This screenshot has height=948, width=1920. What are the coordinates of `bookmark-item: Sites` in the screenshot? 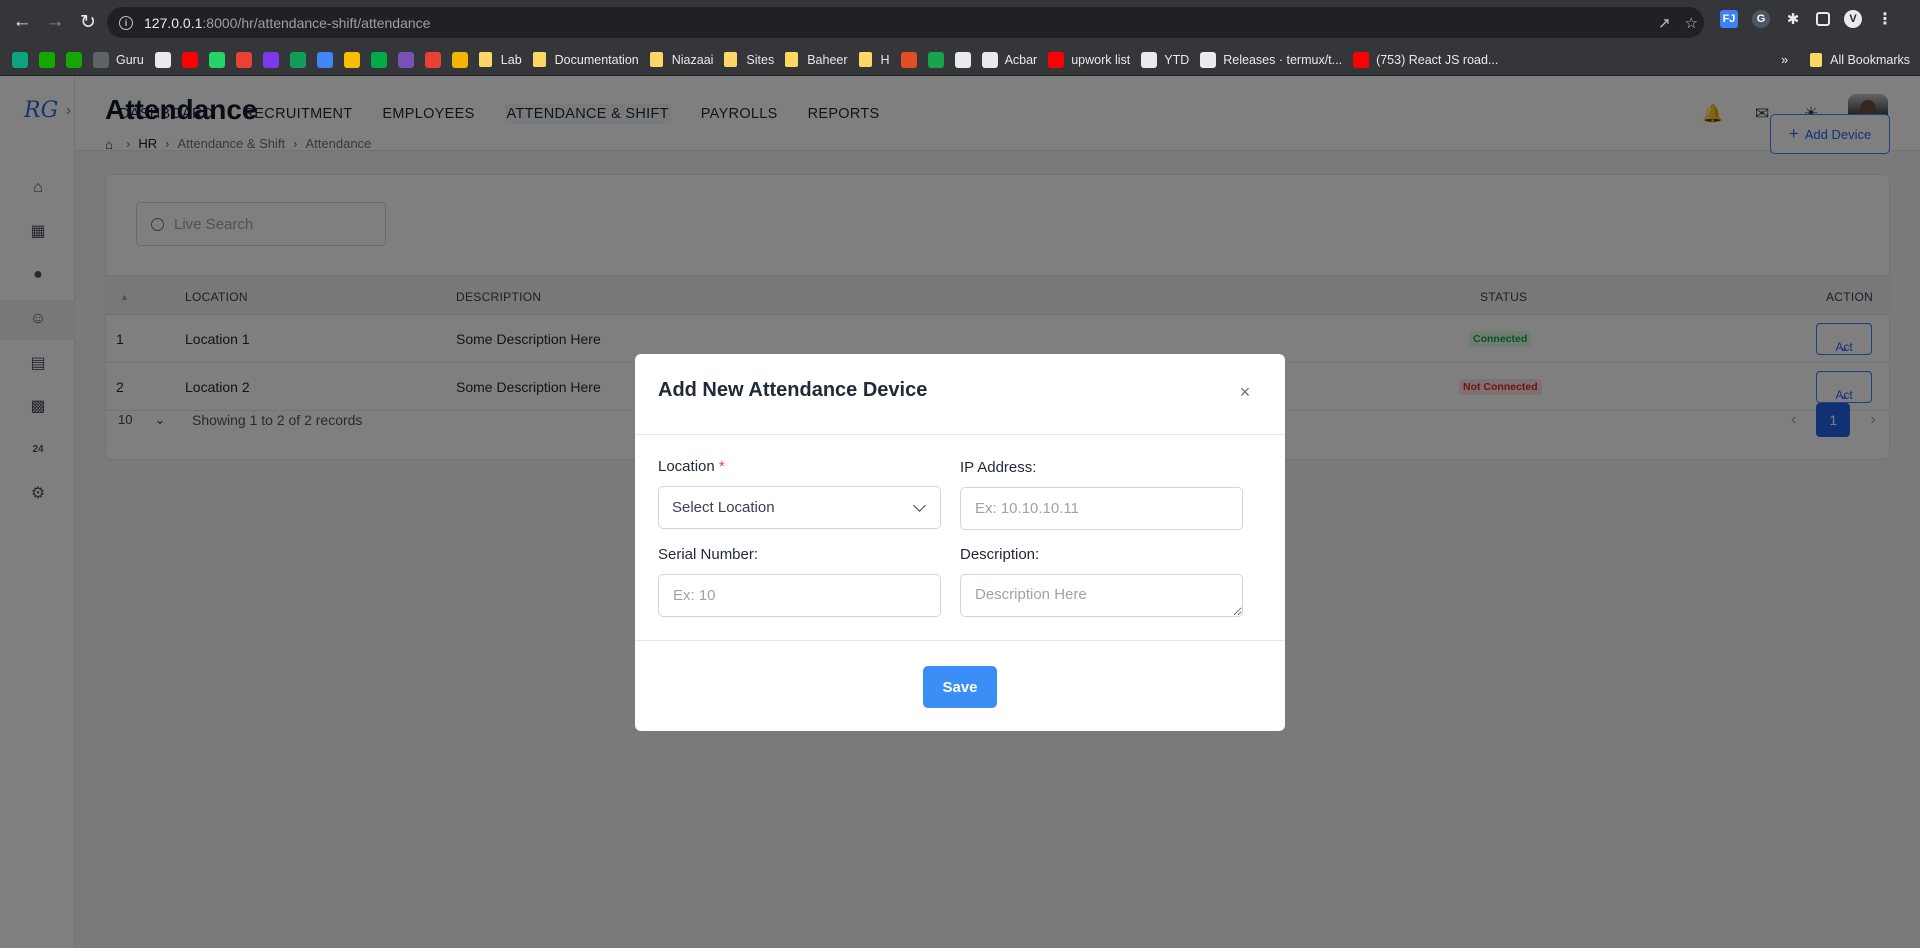 It's located at (749, 59).